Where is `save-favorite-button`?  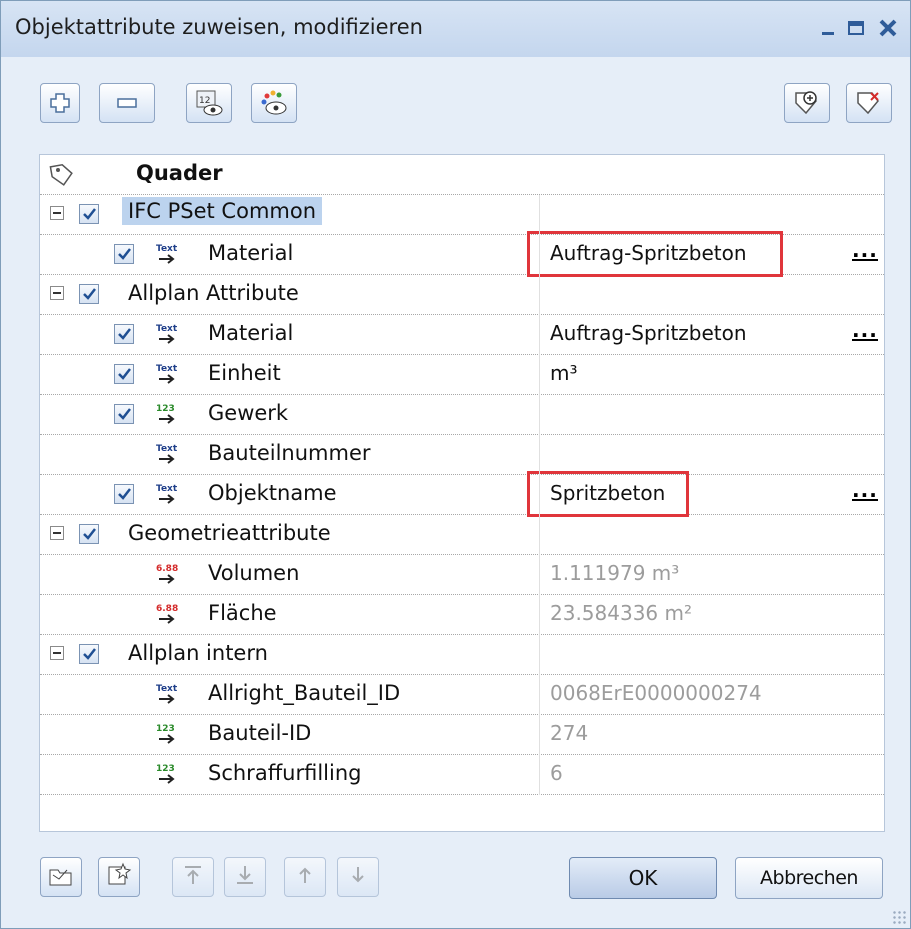 save-favorite-button is located at coordinates (119, 877).